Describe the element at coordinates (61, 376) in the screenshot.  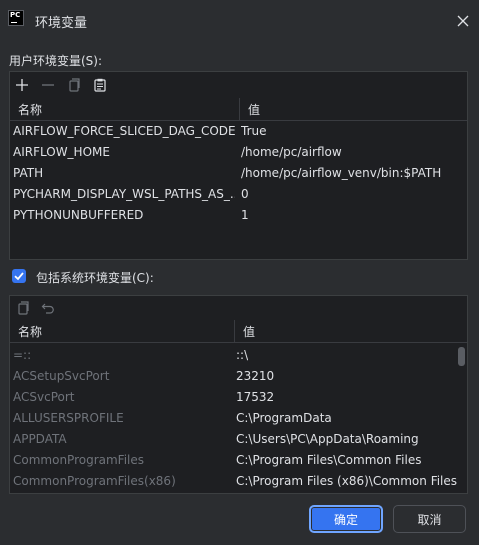
I see `variable-name: ACSetupSvcPort` at that location.